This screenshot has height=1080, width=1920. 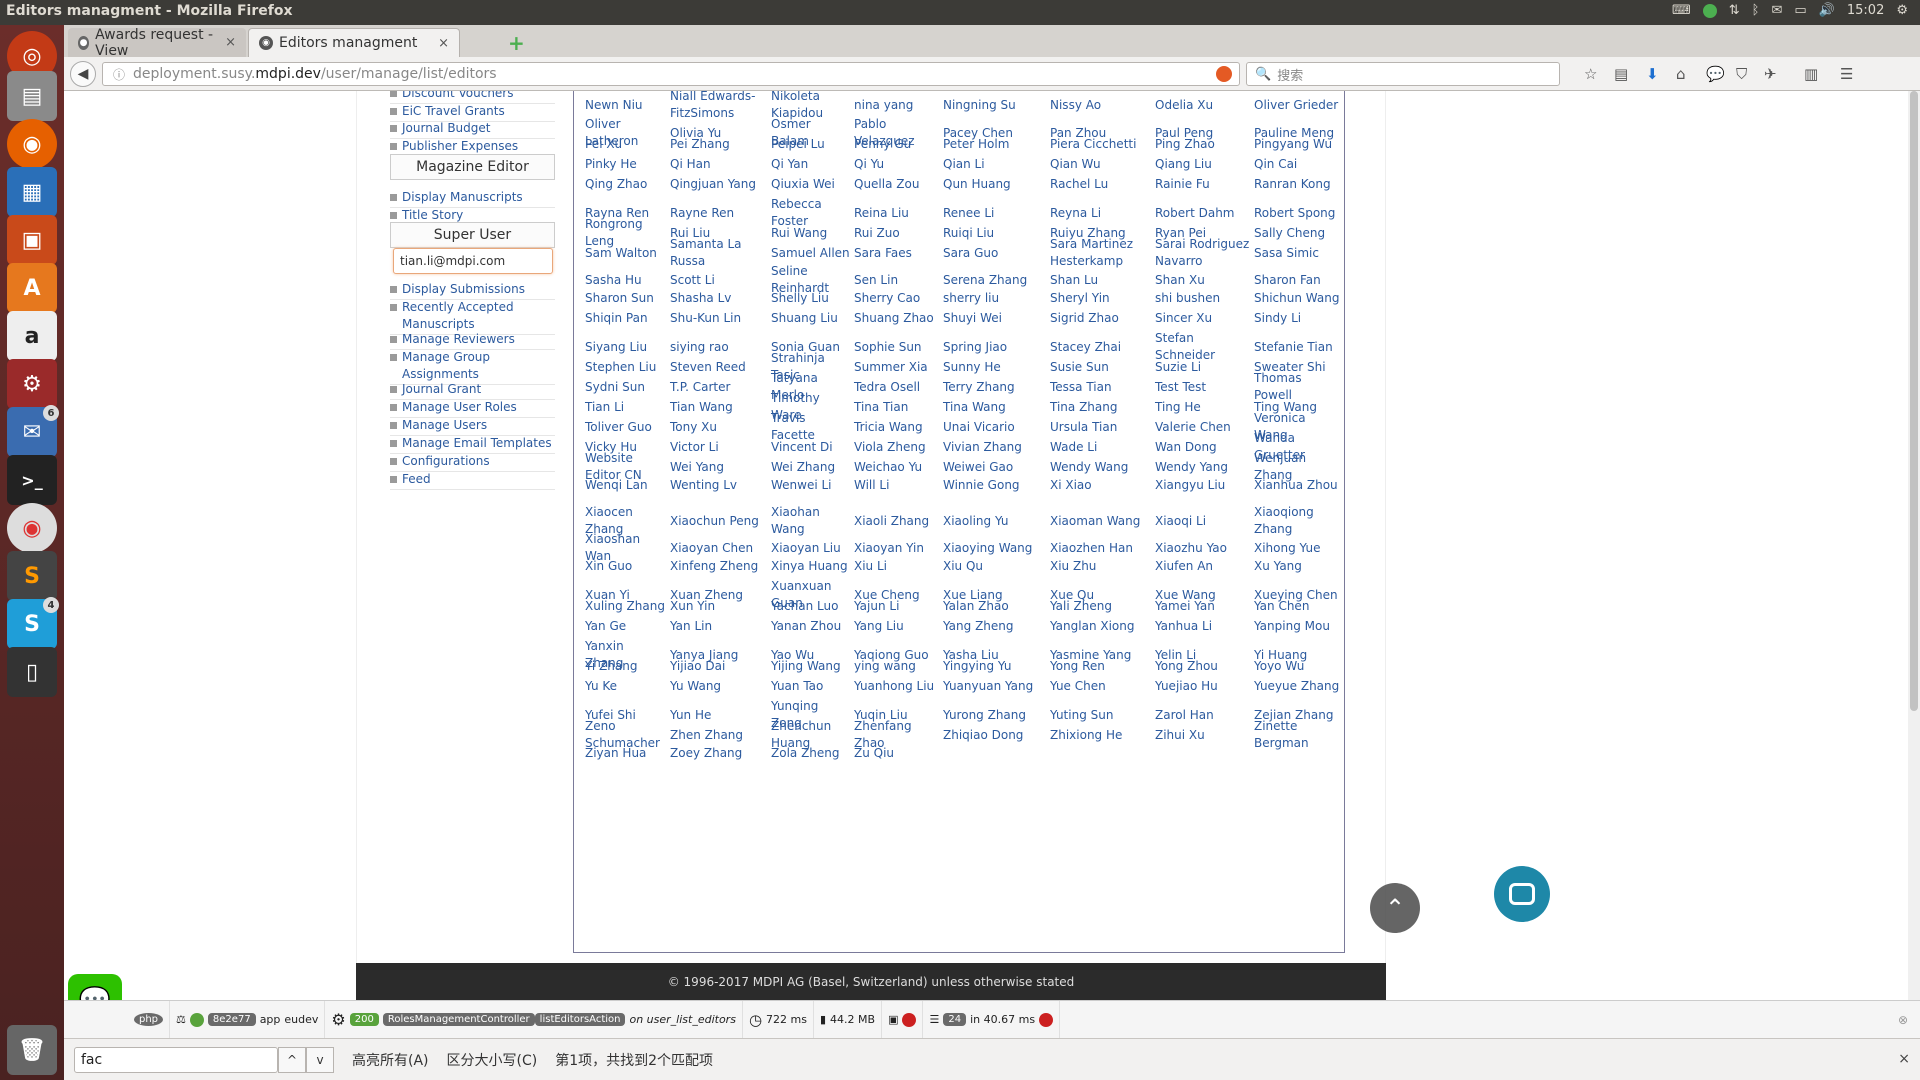 What do you see at coordinates (995, 318) in the screenshot?
I see `editor-name-link: Shuyi Wei` at bounding box center [995, 318].